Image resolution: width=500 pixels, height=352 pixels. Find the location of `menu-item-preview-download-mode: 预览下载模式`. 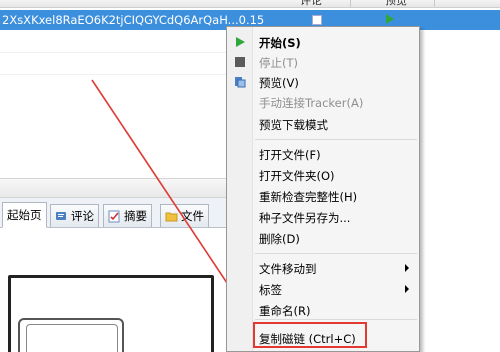

menu-item-preview-download-mode: 预览下载模式 is located at coordinates (323, 124).